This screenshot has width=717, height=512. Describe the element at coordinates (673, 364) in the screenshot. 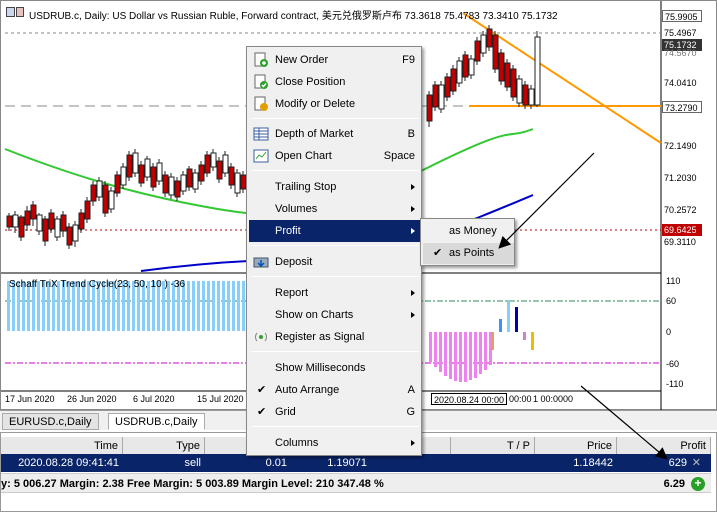

I see `indicator-level-label: -60` at that location.